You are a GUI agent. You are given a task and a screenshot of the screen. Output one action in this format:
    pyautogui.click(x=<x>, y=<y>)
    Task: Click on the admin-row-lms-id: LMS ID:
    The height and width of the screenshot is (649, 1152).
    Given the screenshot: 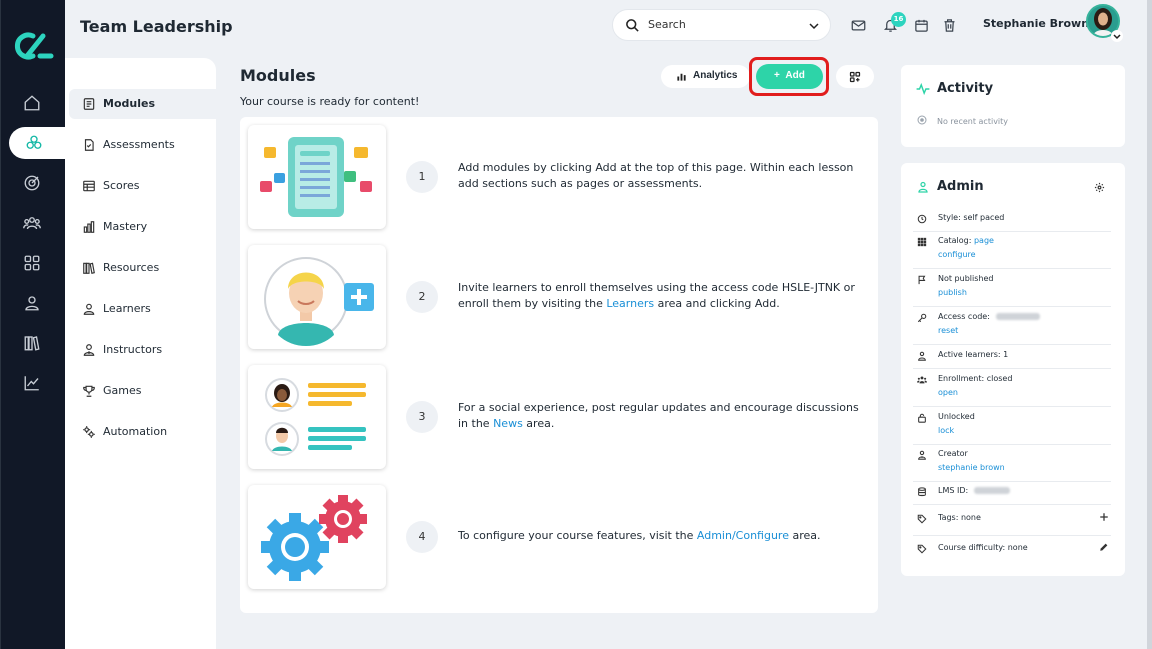 What is the action you would take?
    pyautogui.click(x=1012, y=495)
    